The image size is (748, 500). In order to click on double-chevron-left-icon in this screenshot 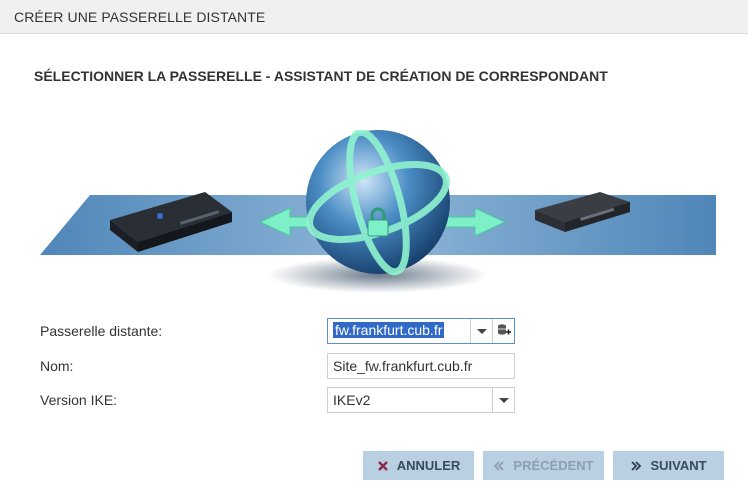, I will do `click(499, 466)`.